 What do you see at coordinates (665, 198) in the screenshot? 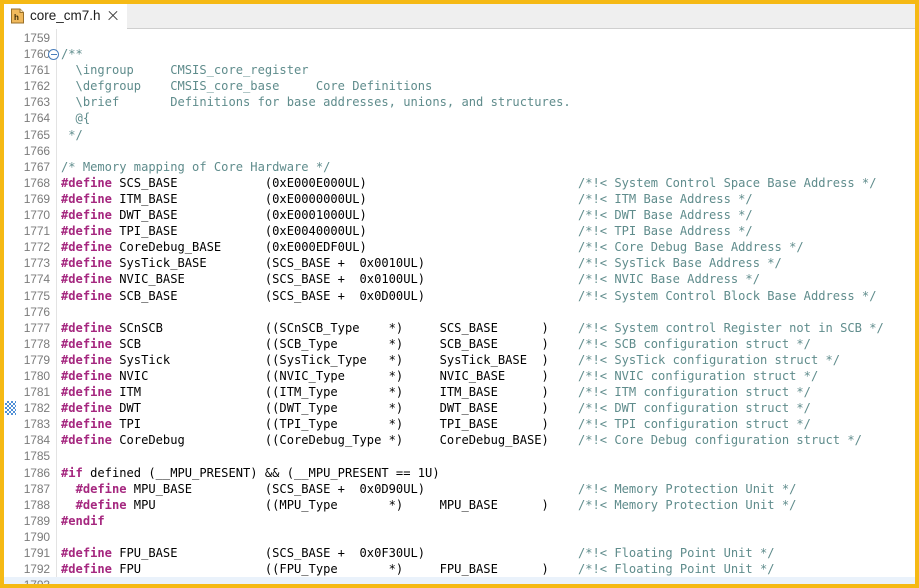
I see `code-token-comment: /*!< ITM Base Address */` at bounding box center [665, 198].